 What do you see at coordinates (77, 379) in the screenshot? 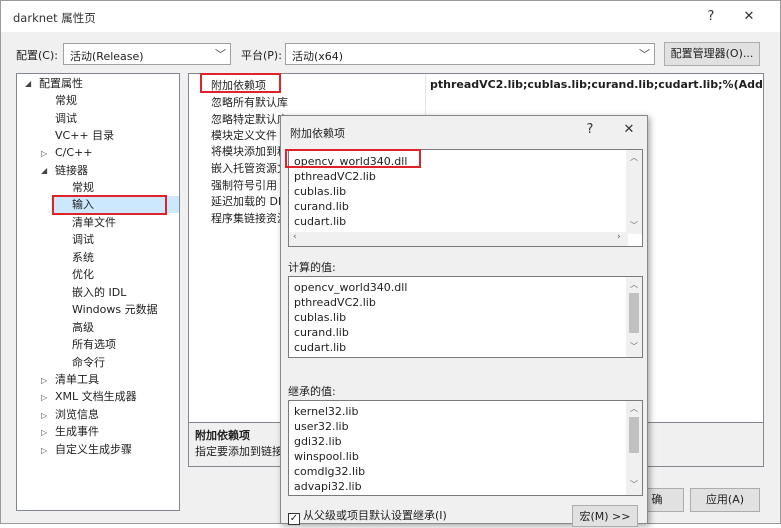
I see `tree-item-manifest-tool: 清单工具` at bounding box center [77, 379].